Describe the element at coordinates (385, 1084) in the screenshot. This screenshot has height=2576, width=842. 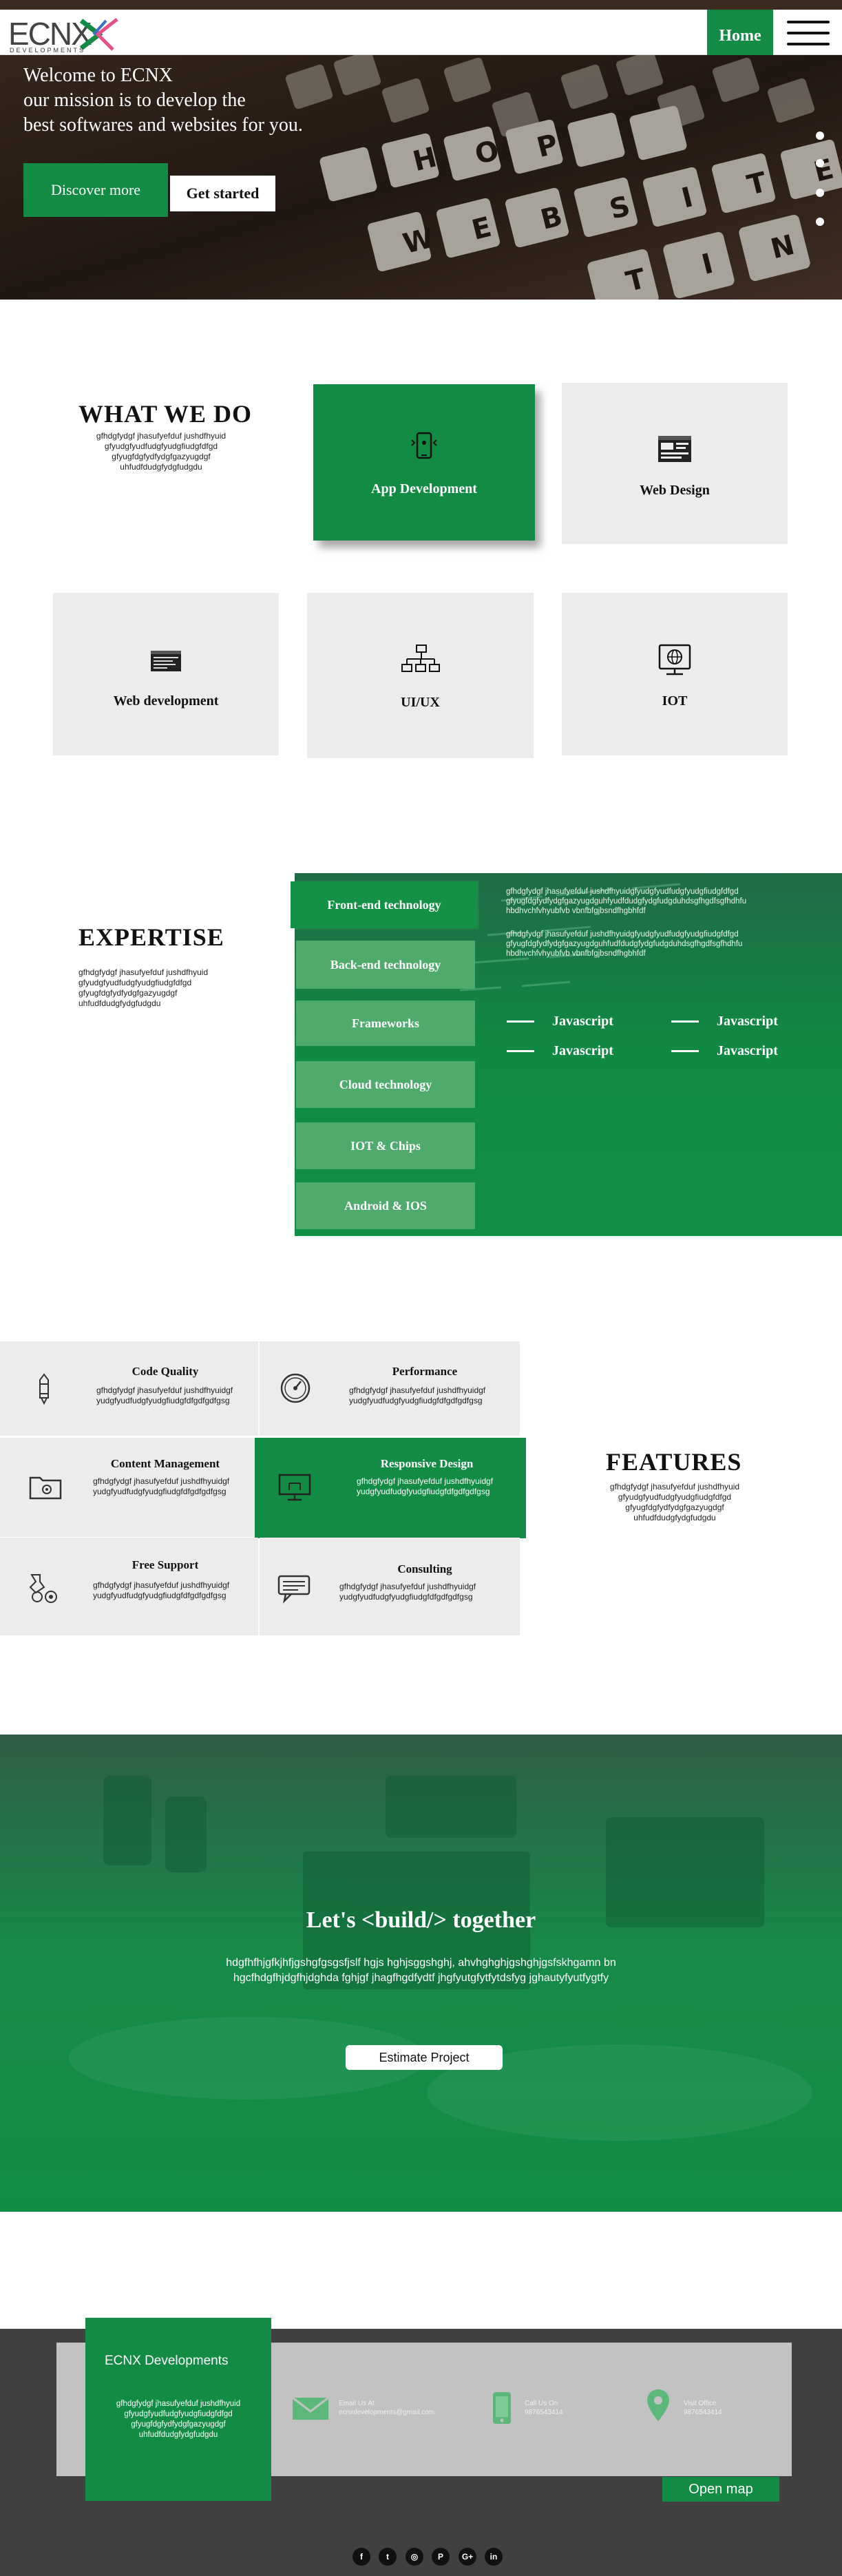
I see `tab-cloud-technology: Cloud technology` at that location.